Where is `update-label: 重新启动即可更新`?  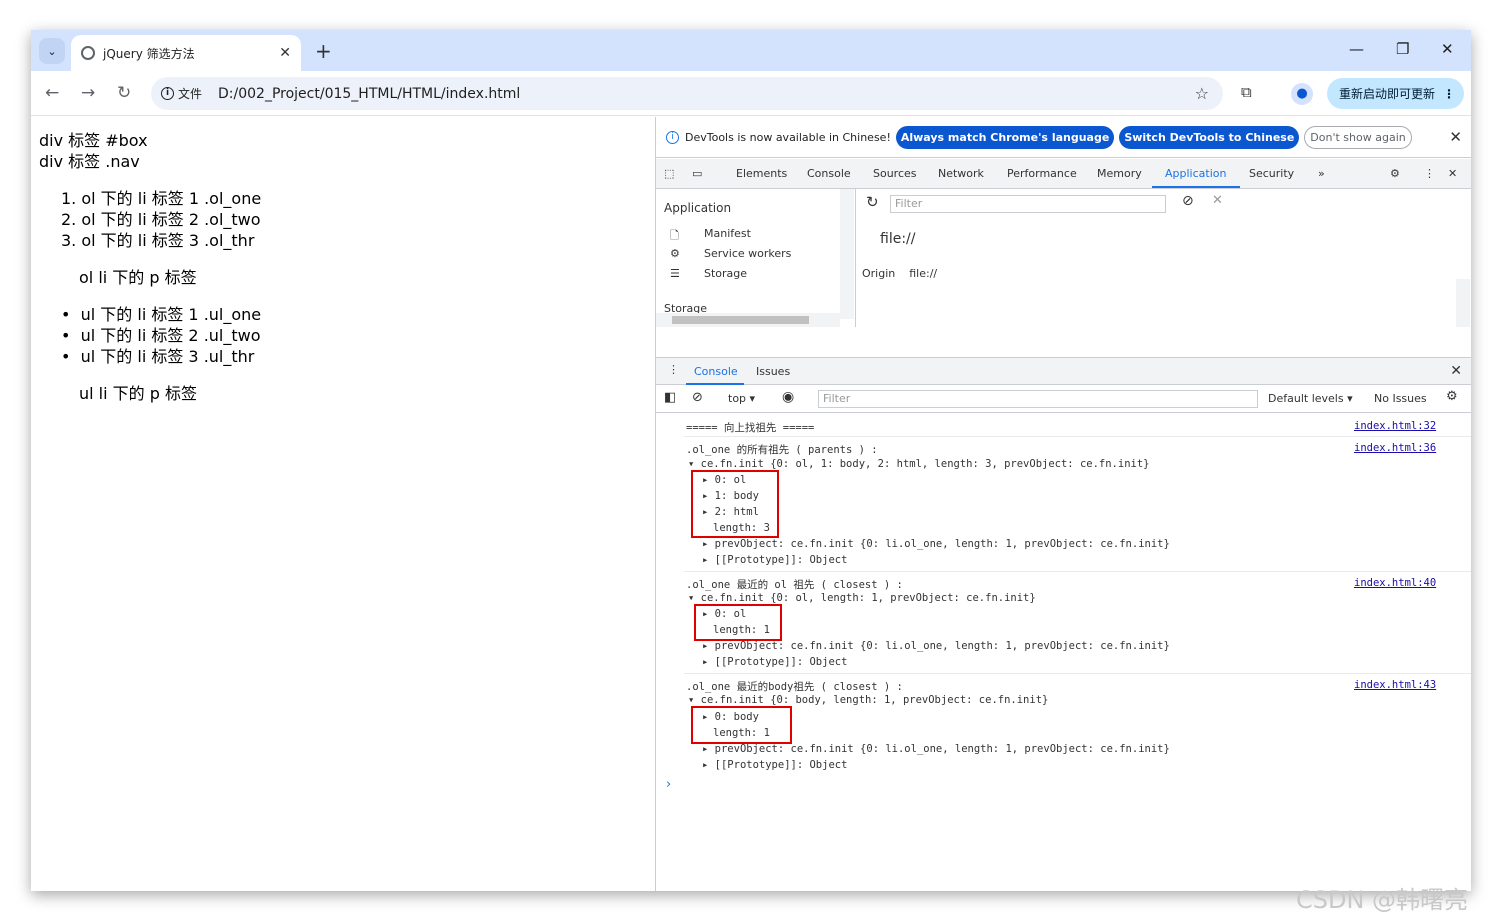 update-label: 重新启动即可更新 is located at coordinates (1387, 94).